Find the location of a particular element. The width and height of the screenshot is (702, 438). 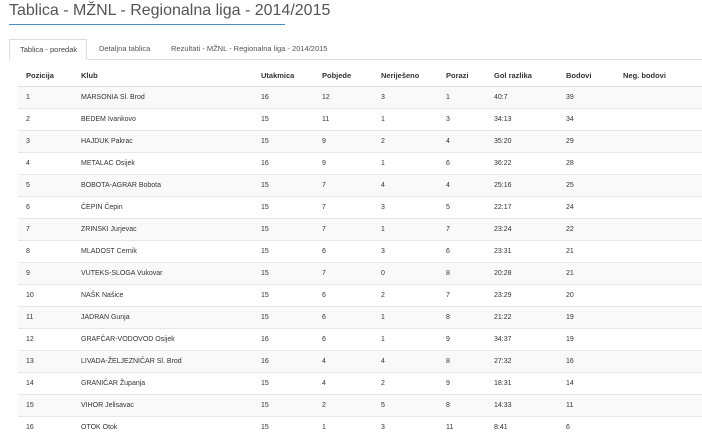

cell-klub: LIVADA-ŽELJEZNIČAR Sl. Brod is located at coordinates (163, 361).